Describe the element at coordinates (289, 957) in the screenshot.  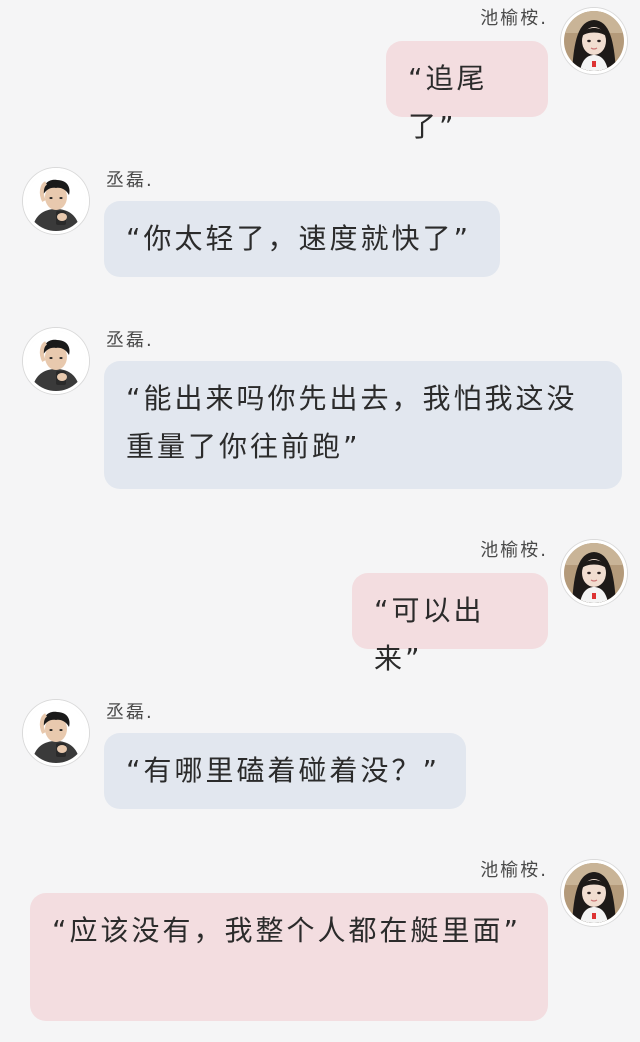
I see `message-bubble: “应该没有，我整个人都在艇里面”` at that location.